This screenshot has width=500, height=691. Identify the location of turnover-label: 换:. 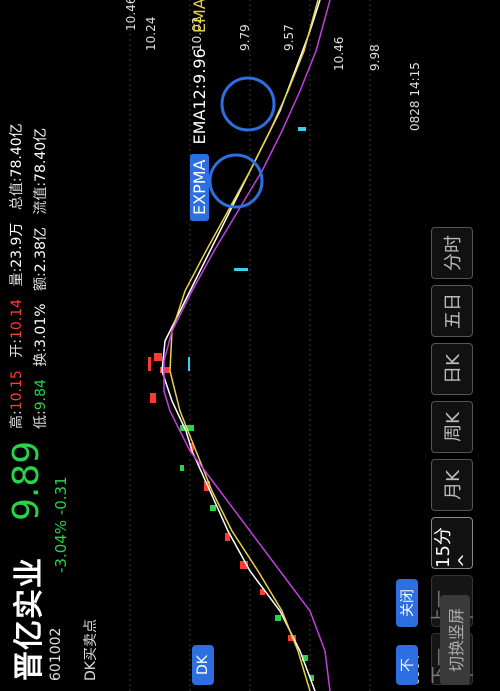
(41, 357).